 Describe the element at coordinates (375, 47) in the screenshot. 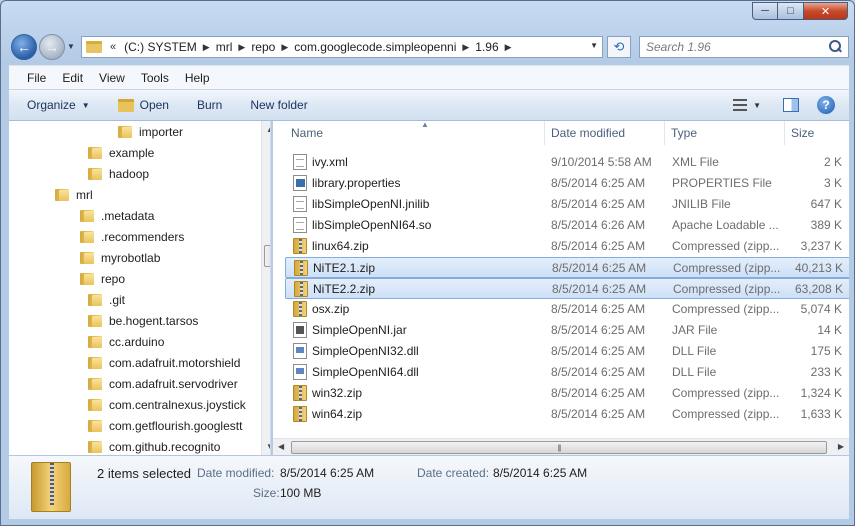

I see `breadcrumb-item: com.googlecode.simpleopenni` at that location.